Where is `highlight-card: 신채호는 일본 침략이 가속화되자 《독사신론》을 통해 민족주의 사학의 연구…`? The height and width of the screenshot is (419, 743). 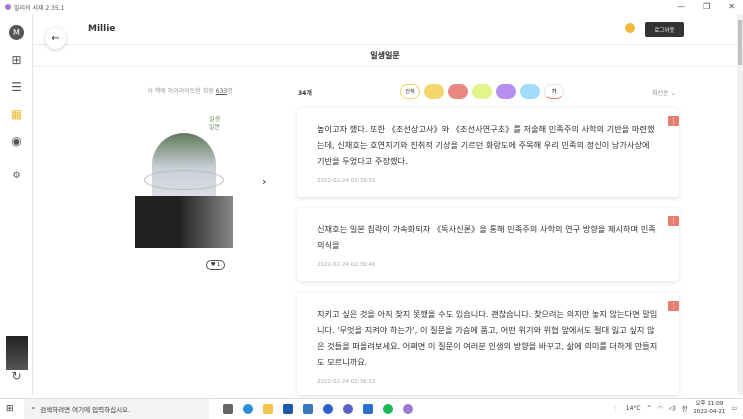 highlight-card: 신채호는 일본 침략이 가속화되자 《독사신론》을 통해 민족주의 사학의 연구… is located at coordinates (488, 244).